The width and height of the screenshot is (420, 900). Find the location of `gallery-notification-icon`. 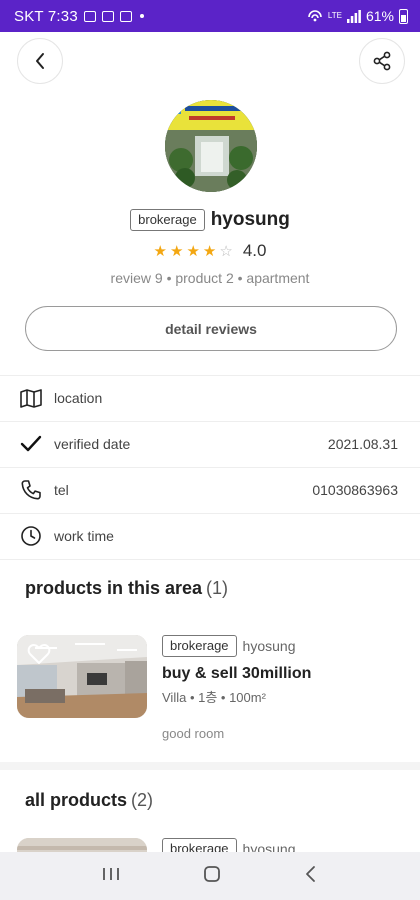

gallery-notification-icon is located at coordinates (89, 16).